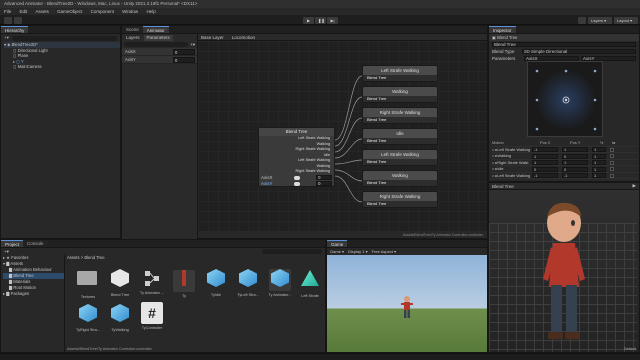 Image resolution: width=640 pixels, height=360 pixels. I want to click on display-dropdown: Display 1 ▾, so click(358, 251).